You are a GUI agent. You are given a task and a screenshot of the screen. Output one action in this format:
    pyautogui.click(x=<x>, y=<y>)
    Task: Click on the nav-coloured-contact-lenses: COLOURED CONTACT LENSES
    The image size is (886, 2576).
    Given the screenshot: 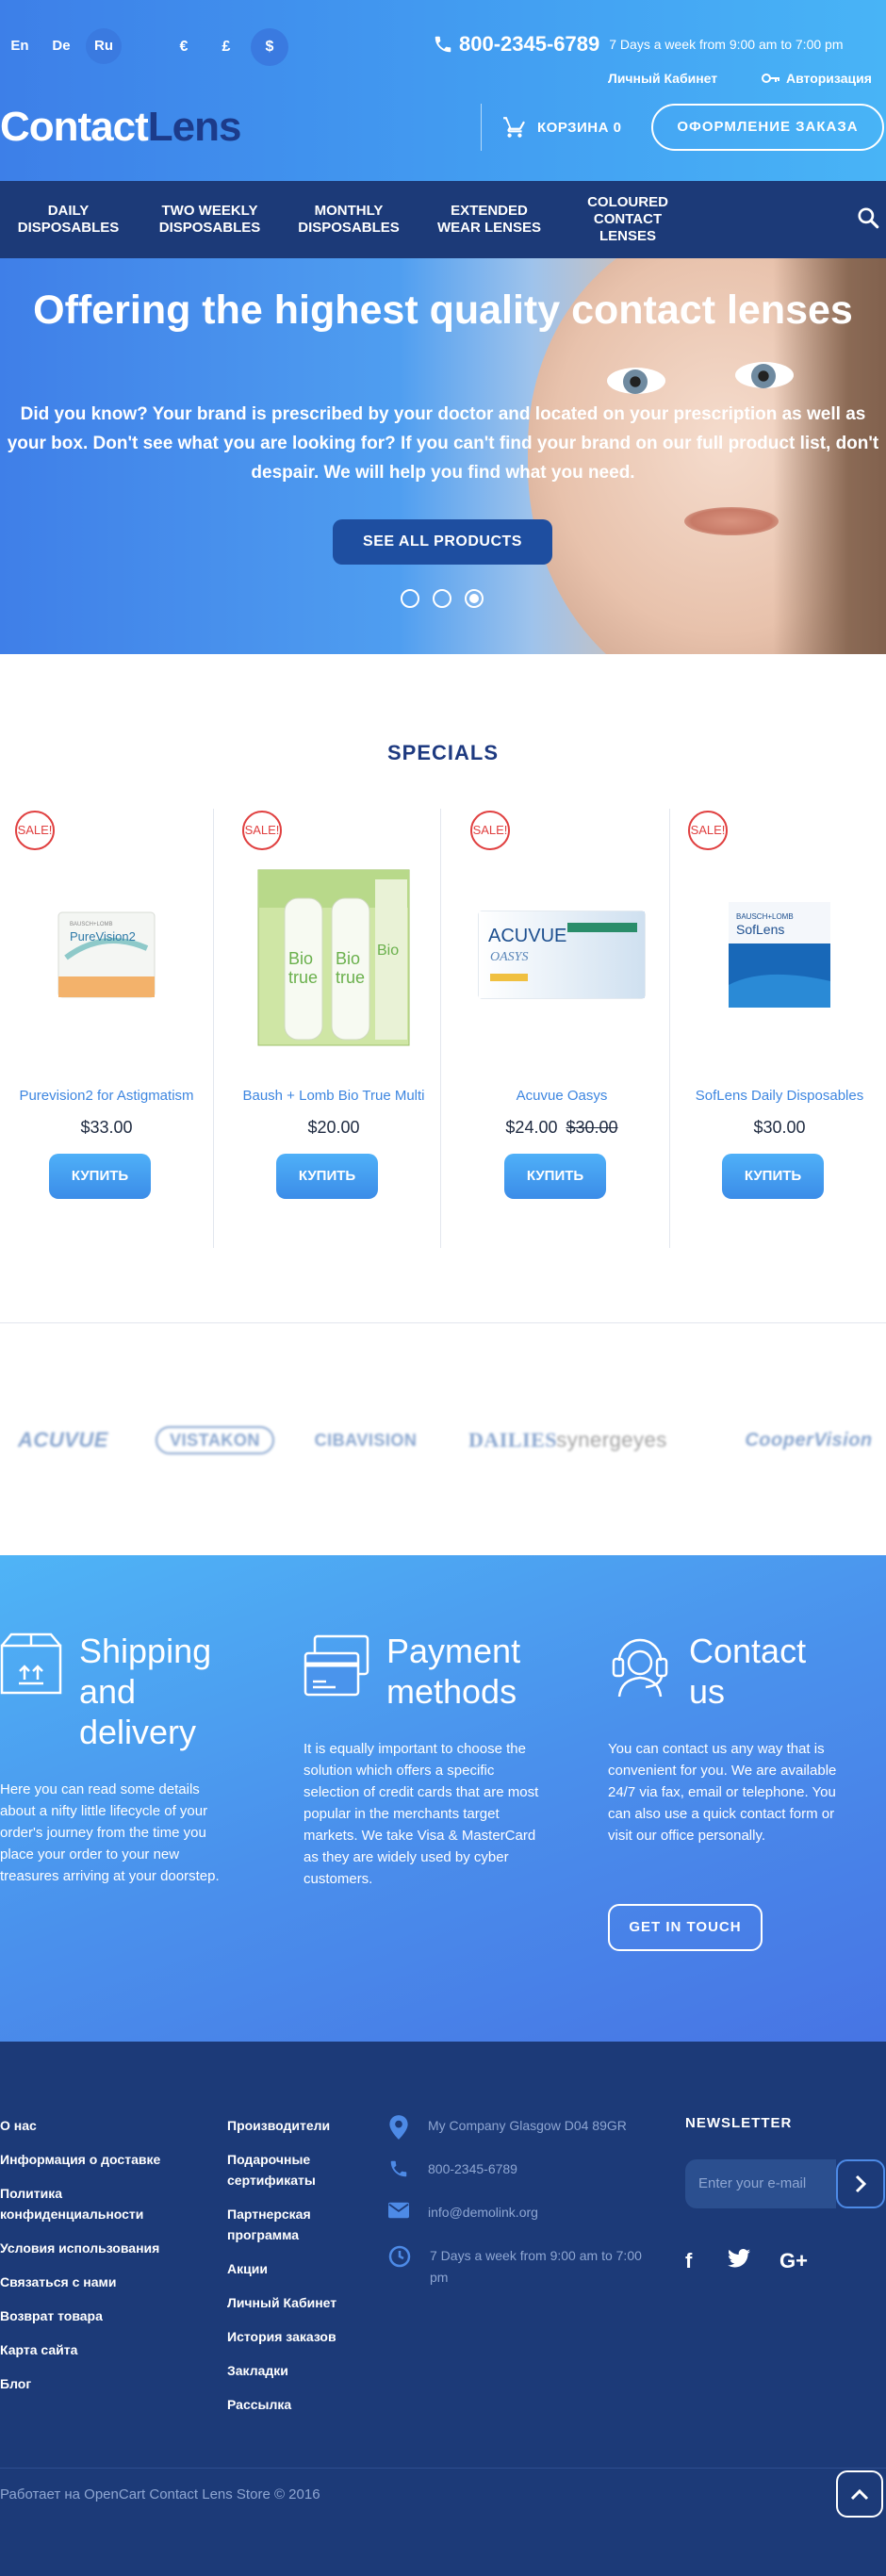 What is the action you would take?
    pyautogui.click(x=628, y=219)
    